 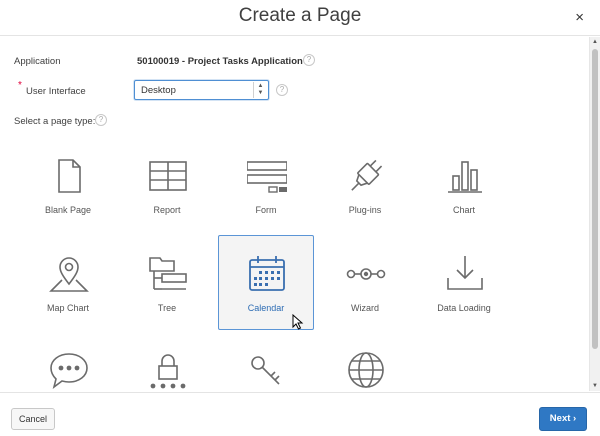 I want to click on blank-page-icon, so click(x=69, y=176).